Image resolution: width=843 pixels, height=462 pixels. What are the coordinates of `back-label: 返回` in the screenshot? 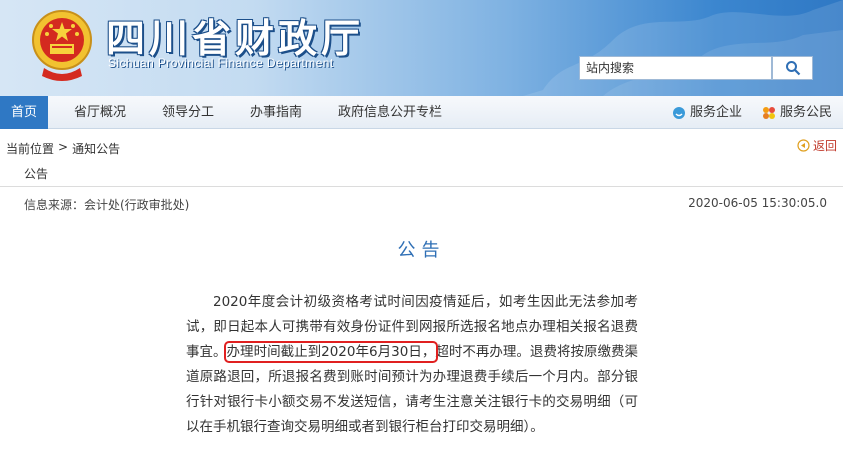 It's located at (825, 146).